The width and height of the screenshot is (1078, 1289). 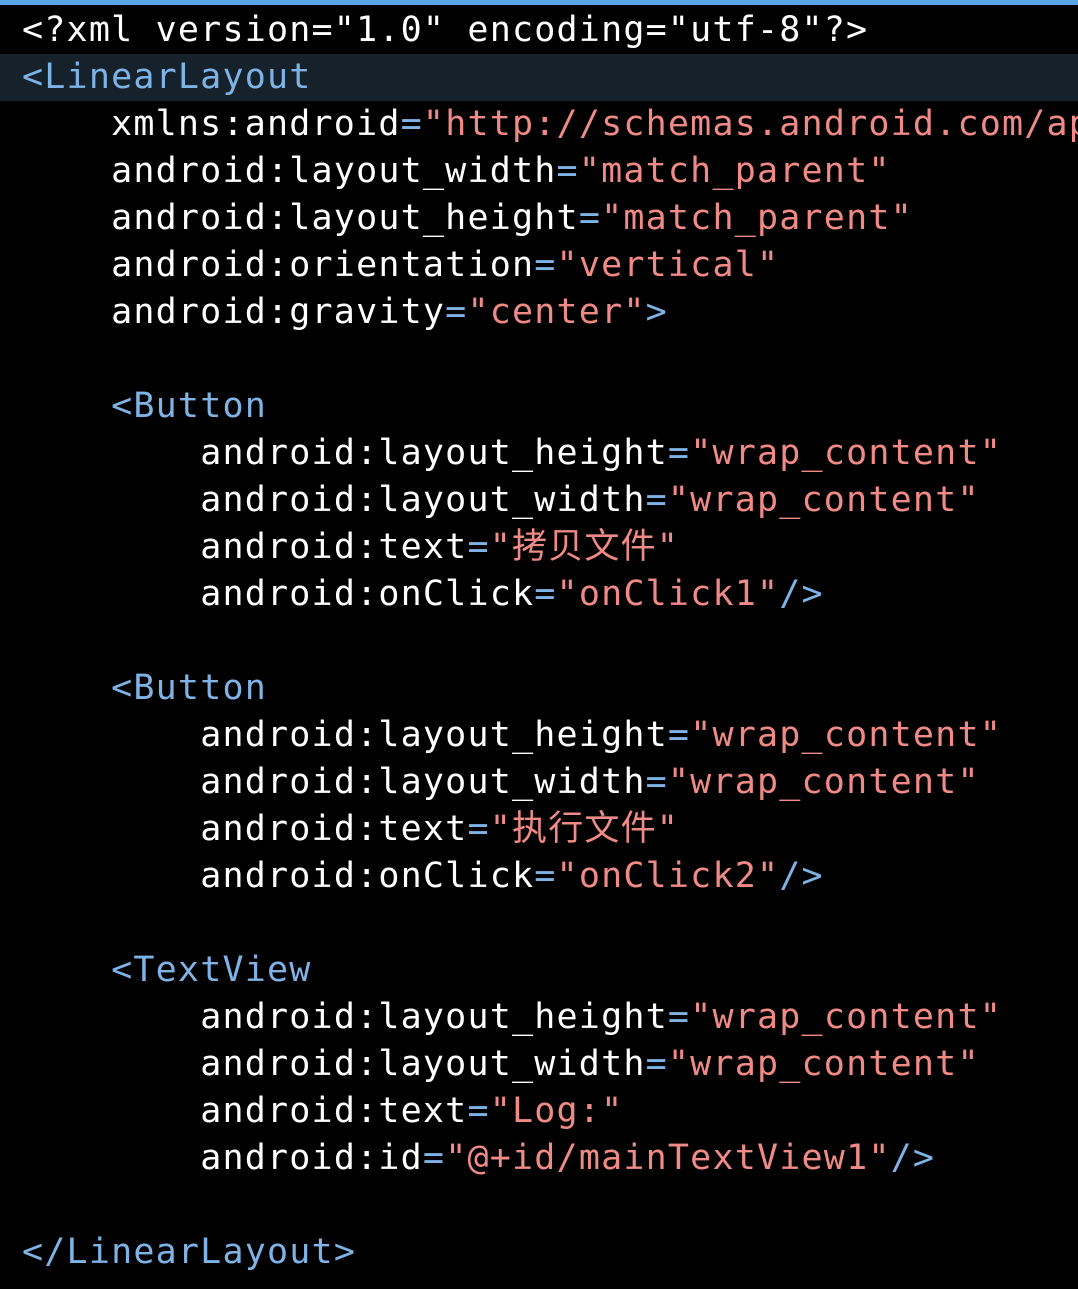 I want to click on code-token-str: "Log:", so click(x=556, y=1111).